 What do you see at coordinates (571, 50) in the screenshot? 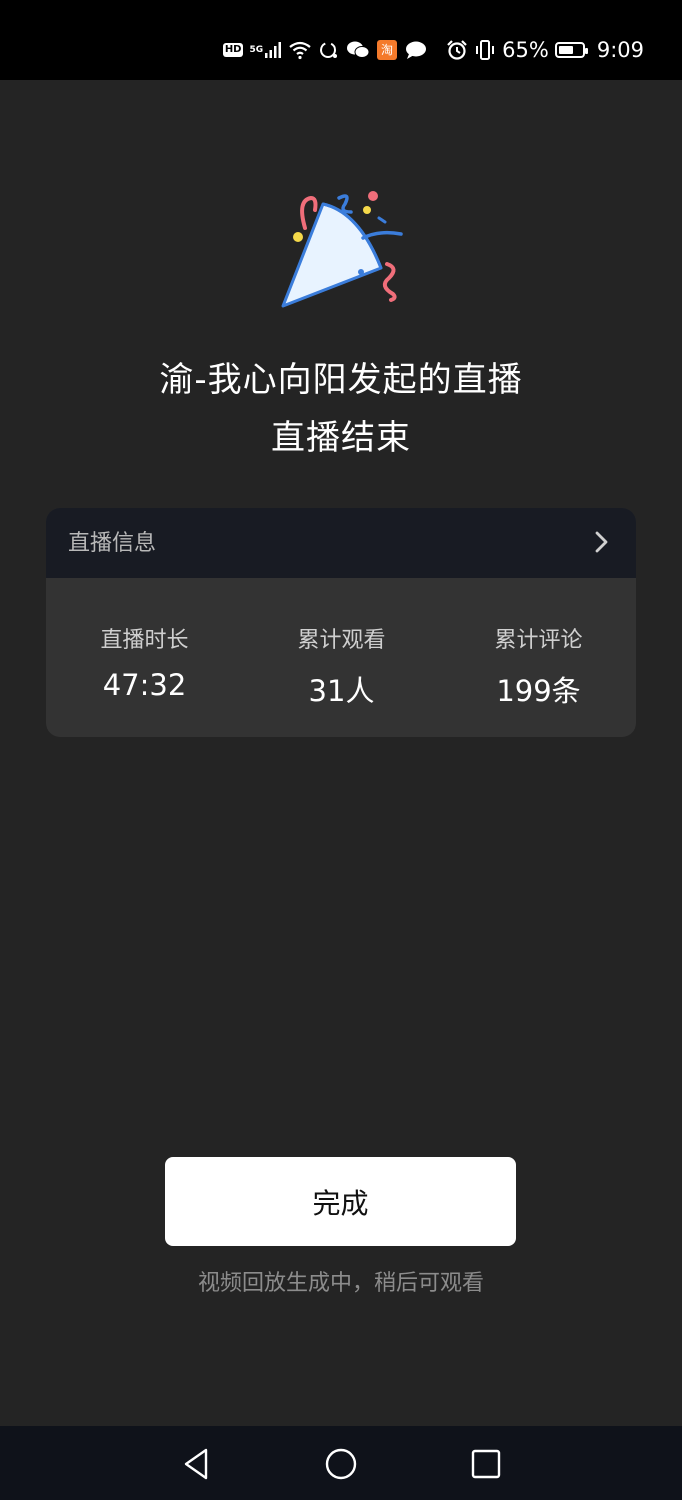
I see `battery-icon` at bounding box center [571, 50].